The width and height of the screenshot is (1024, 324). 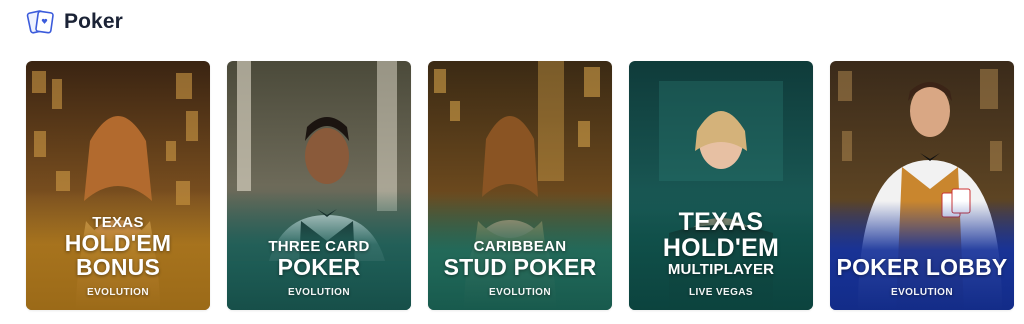 What do you see at coordinates (319, 185) in the screenshot?
I see `game-card-three-card-poker: THREE CARD POKER EVOLUTION` at bounding box center [319, 185].